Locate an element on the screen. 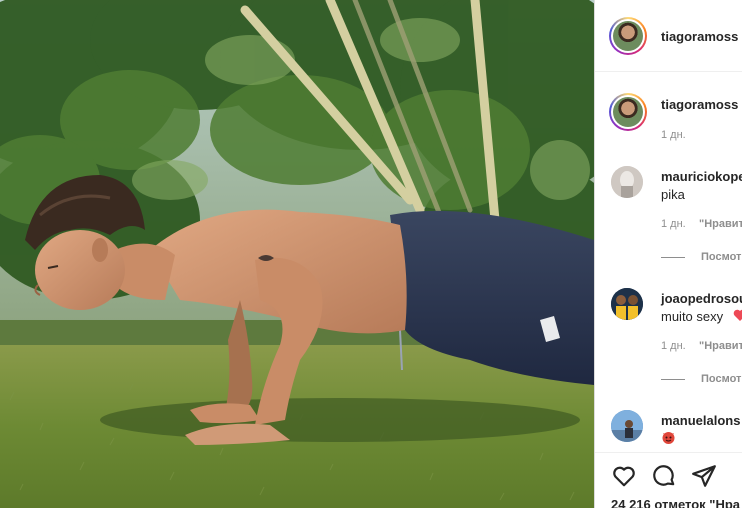 Image resolution: width=742 pixels, height=508 pixels. post-action-bar: 24 216 отметок "Нра is located at coordinates (668, 480).